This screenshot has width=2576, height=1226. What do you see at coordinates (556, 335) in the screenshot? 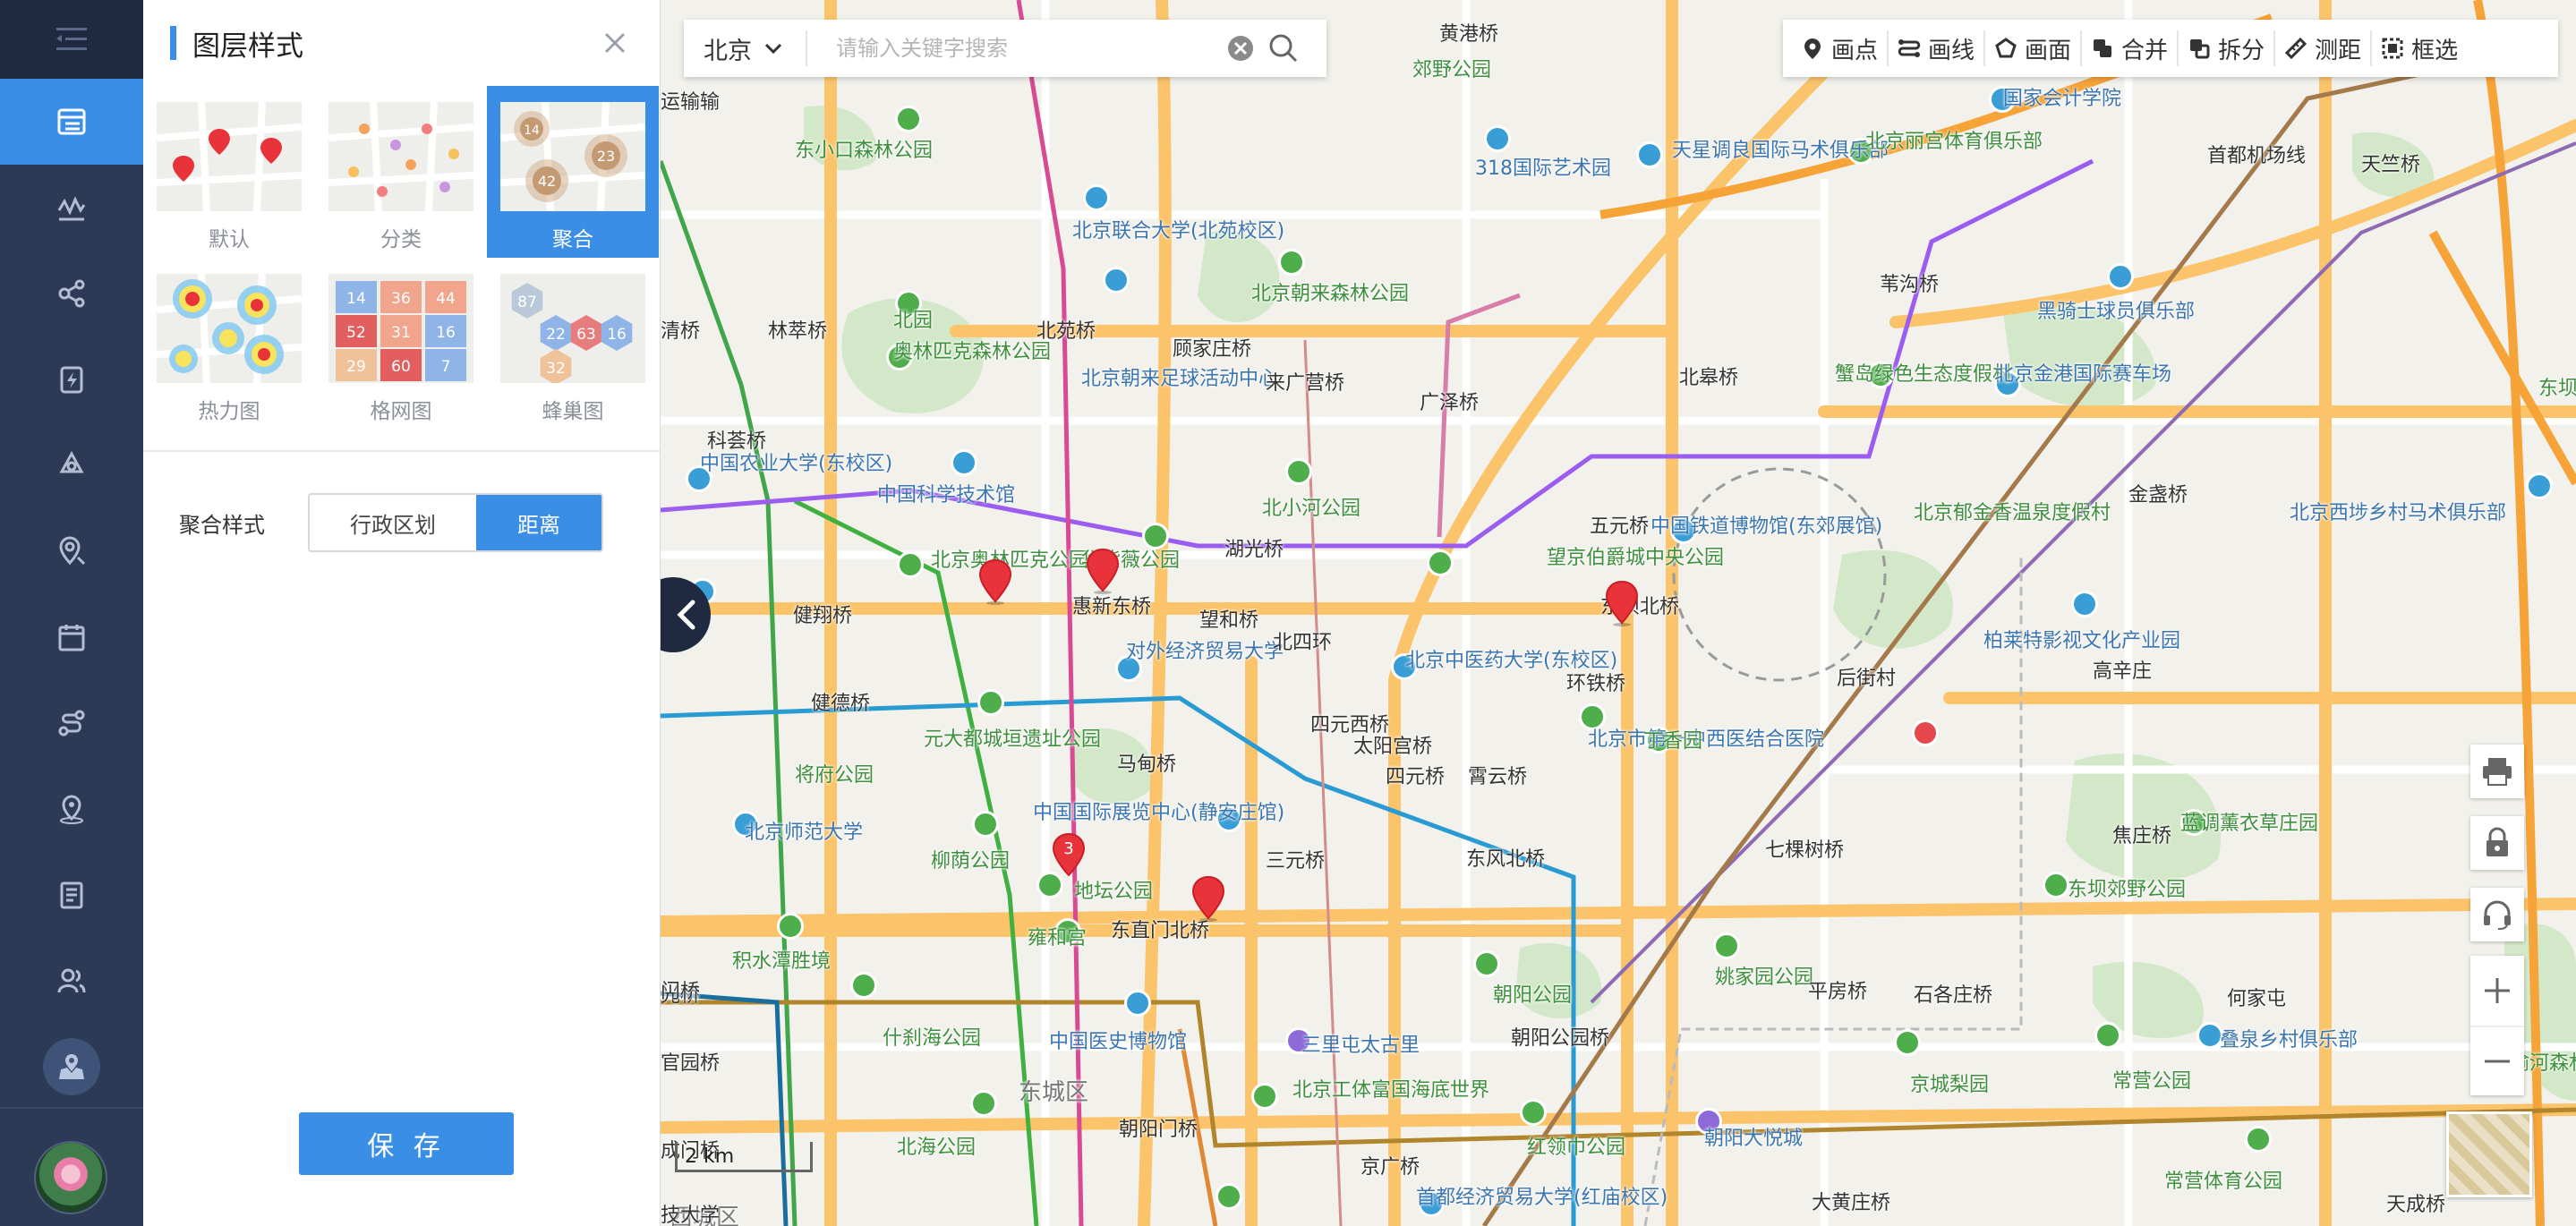
I see `hex-cell-number: 22` at bounding box center [556, 335].